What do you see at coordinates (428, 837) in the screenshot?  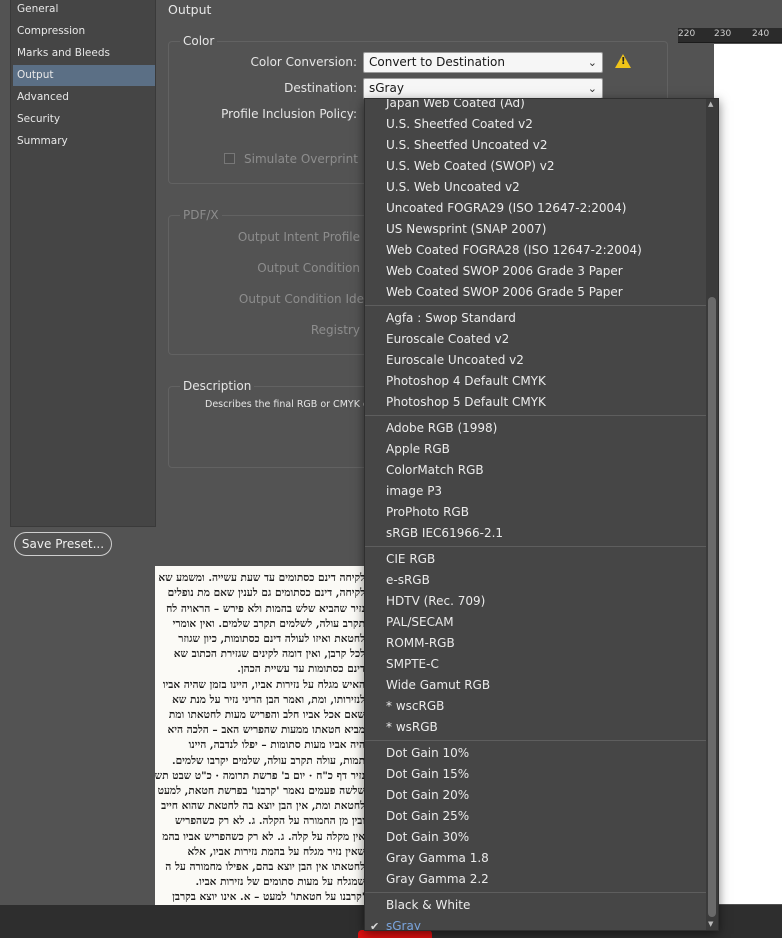 I see `dropdown-item-label: Dot Gain 30%` at bounding box center [428, 837].